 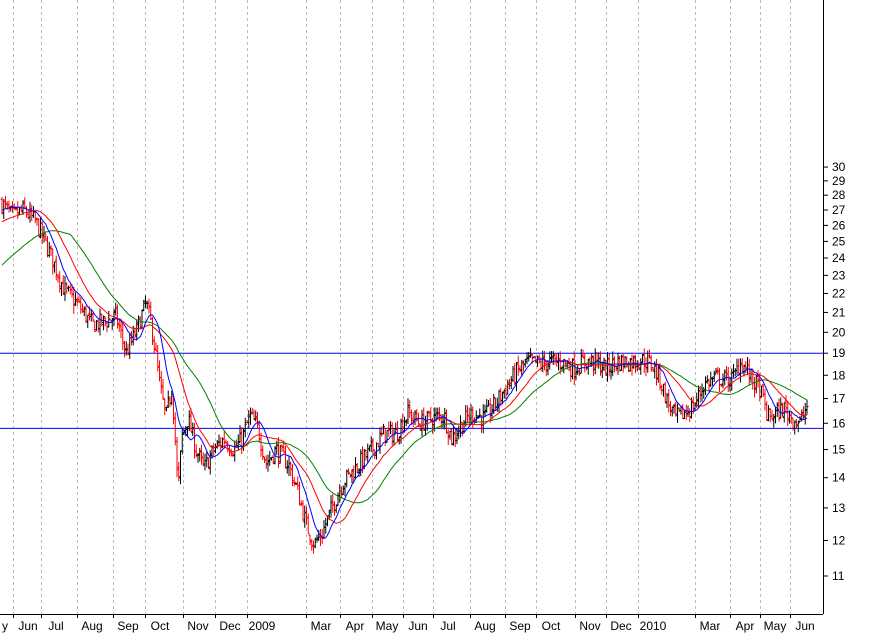 I want to click on y-tick-label: 29, so click(x=839, y=181).